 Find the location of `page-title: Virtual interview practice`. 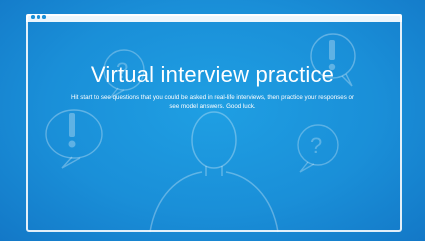

page-title: Virtual interview practice is located at coordinates (212, 74).